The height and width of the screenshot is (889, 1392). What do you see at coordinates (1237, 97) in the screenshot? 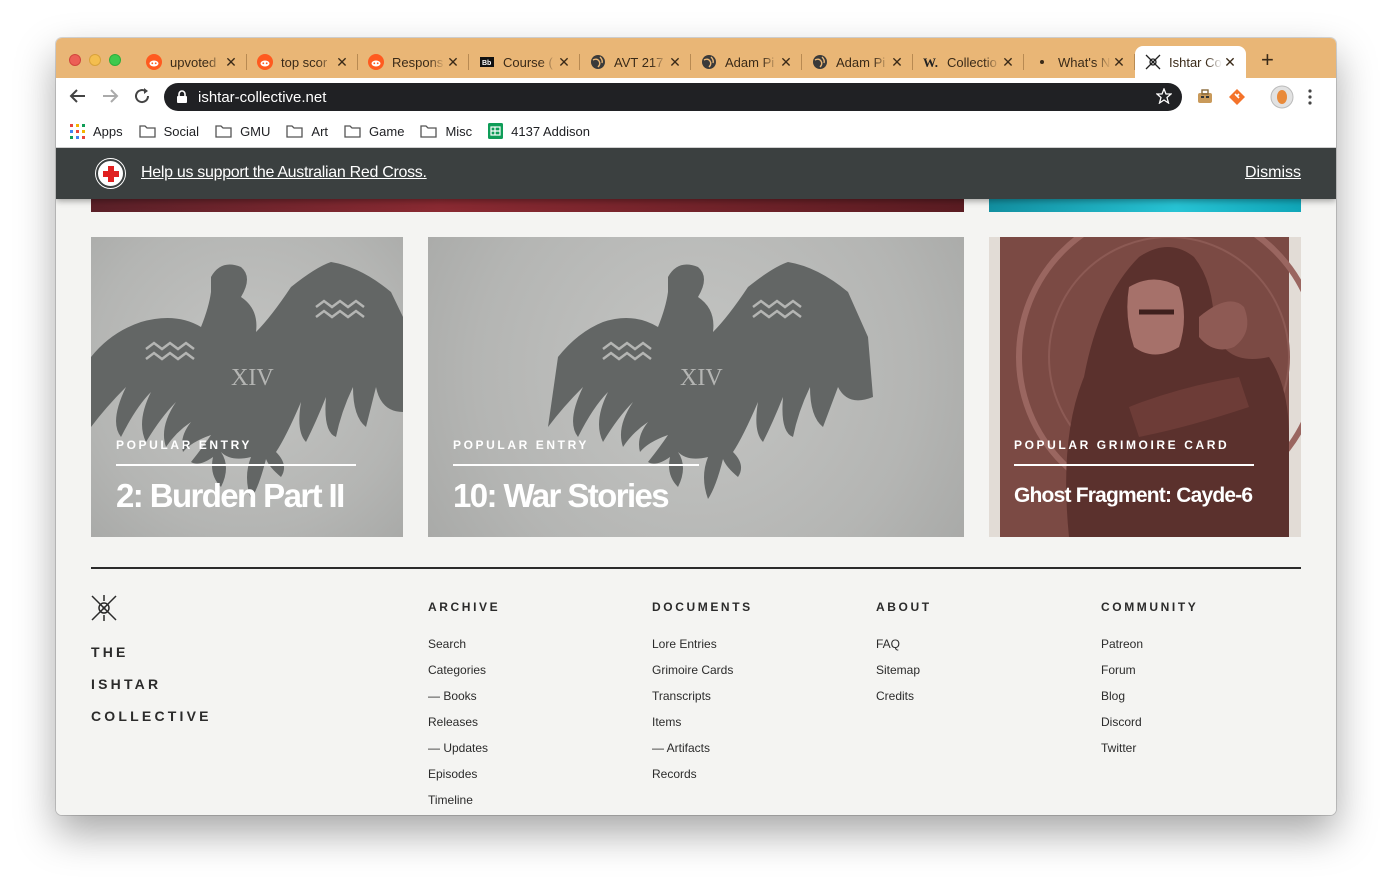
I see `extension-diamond-icon` at bounding box center [1237, 97].